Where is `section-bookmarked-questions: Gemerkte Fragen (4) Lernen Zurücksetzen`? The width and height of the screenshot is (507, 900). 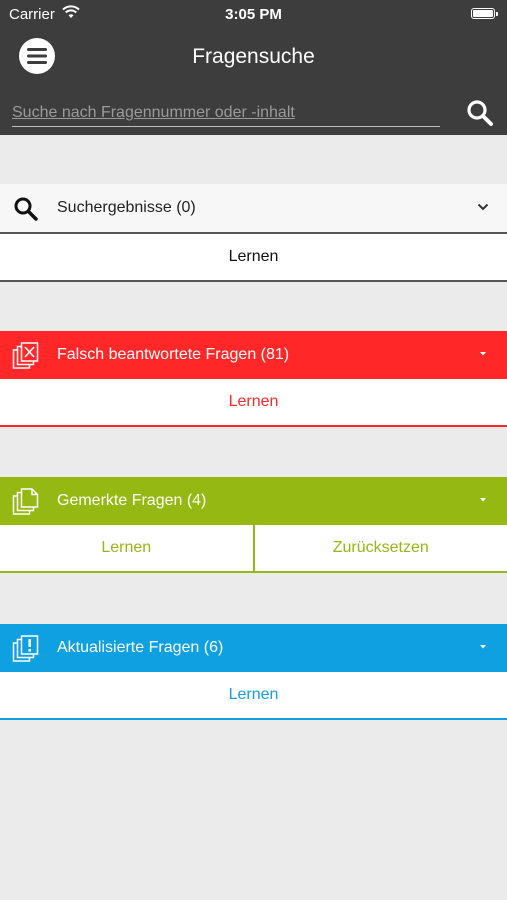 section-bookmarked-questions: Gemerkte Fragen (4) Lernen Zurücksetzen is located at coordinates (253, 525).